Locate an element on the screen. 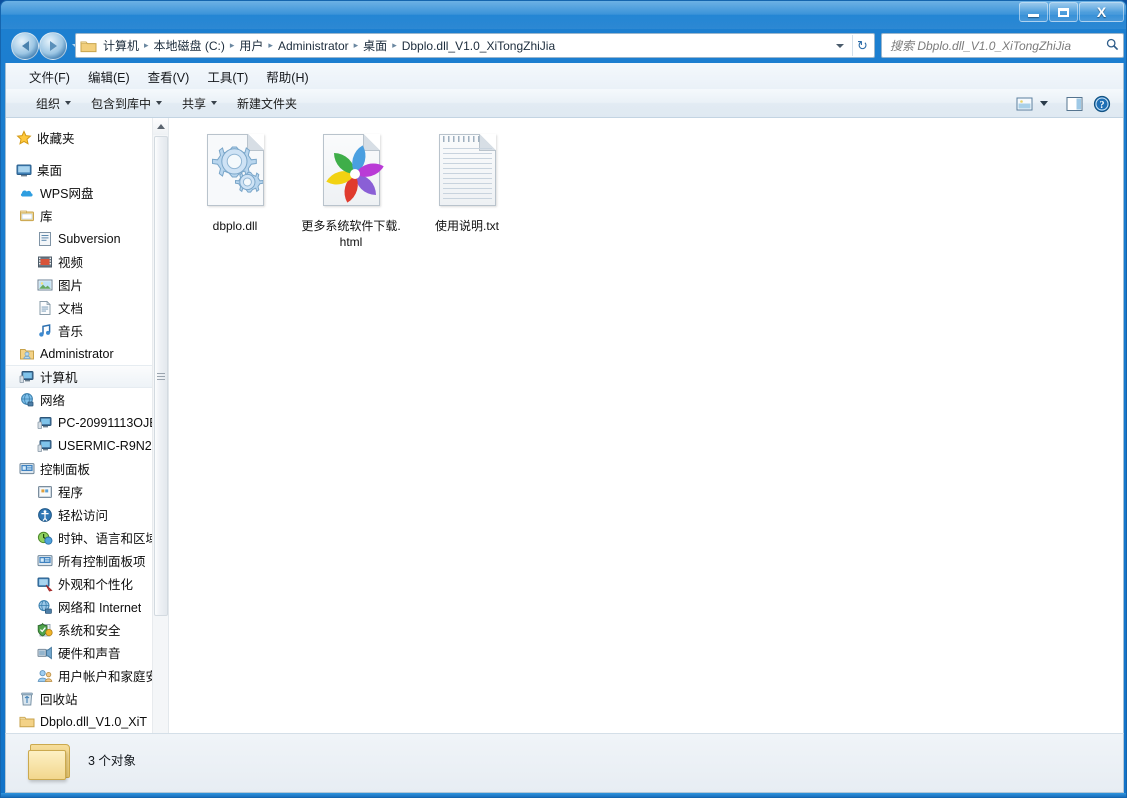 The height and width of the screenshot is (798, 1127). close-icon: X is located at coordinates (1101, 12).